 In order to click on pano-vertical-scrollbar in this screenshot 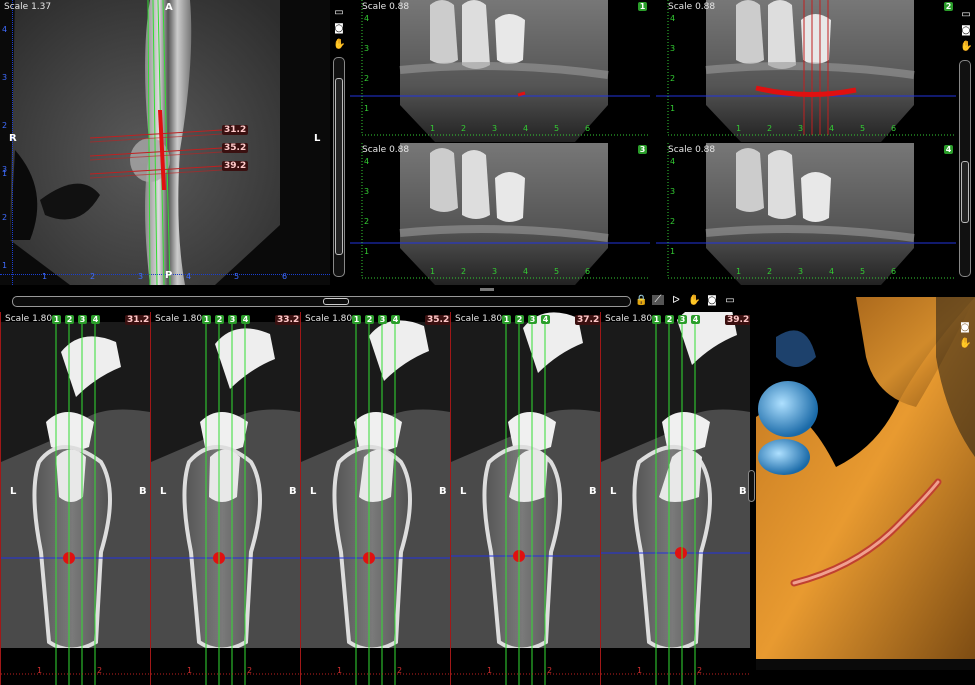, I will do `click(965, 168)`.